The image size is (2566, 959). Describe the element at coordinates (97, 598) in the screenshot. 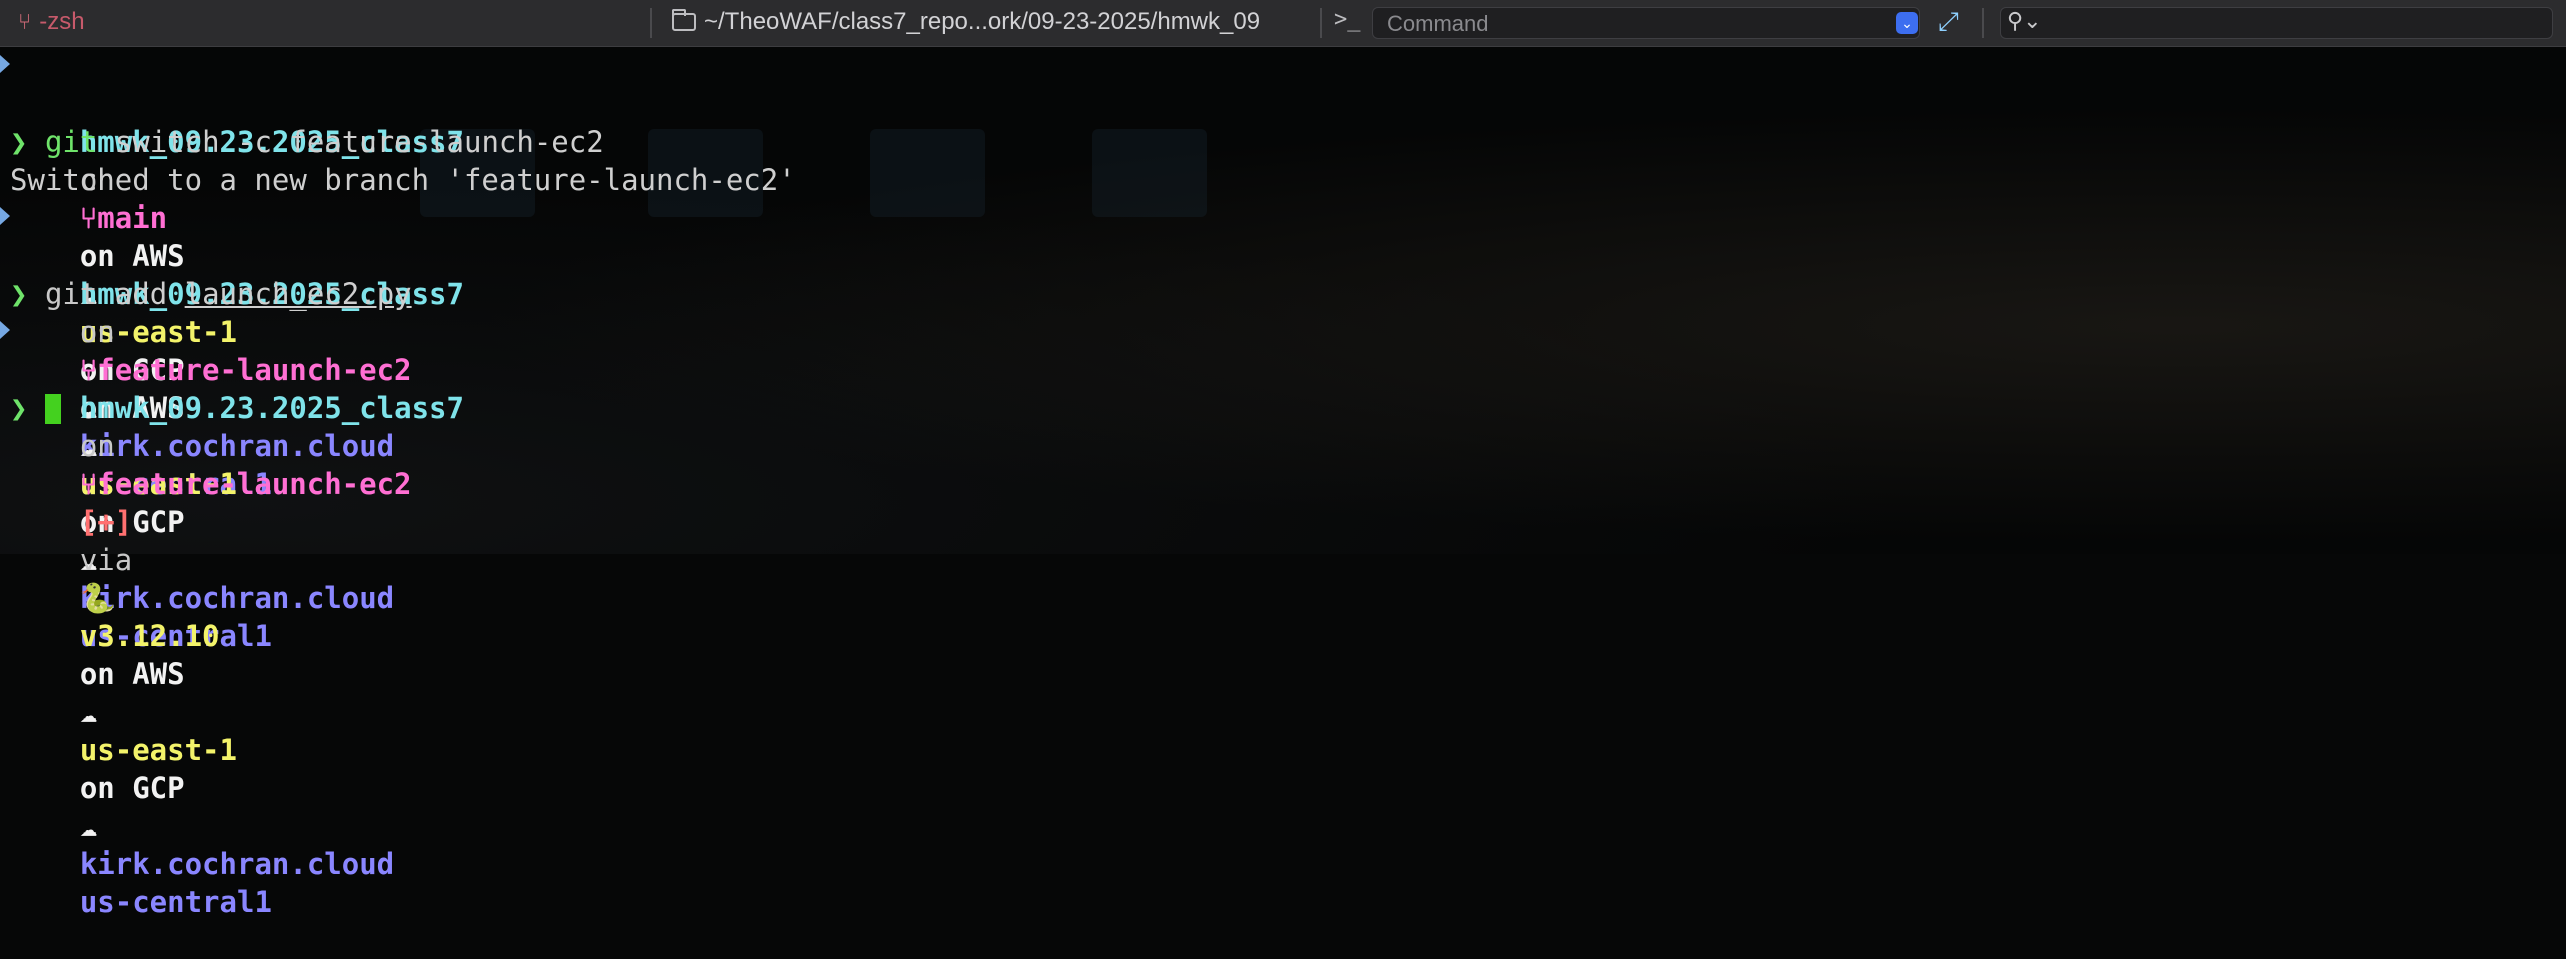

I see `python-icon: 🐍` at that location.